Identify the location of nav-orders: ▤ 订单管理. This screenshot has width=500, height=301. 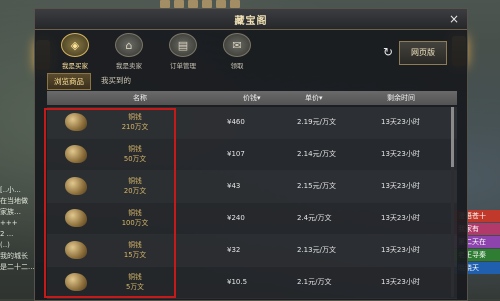
(183, 54).